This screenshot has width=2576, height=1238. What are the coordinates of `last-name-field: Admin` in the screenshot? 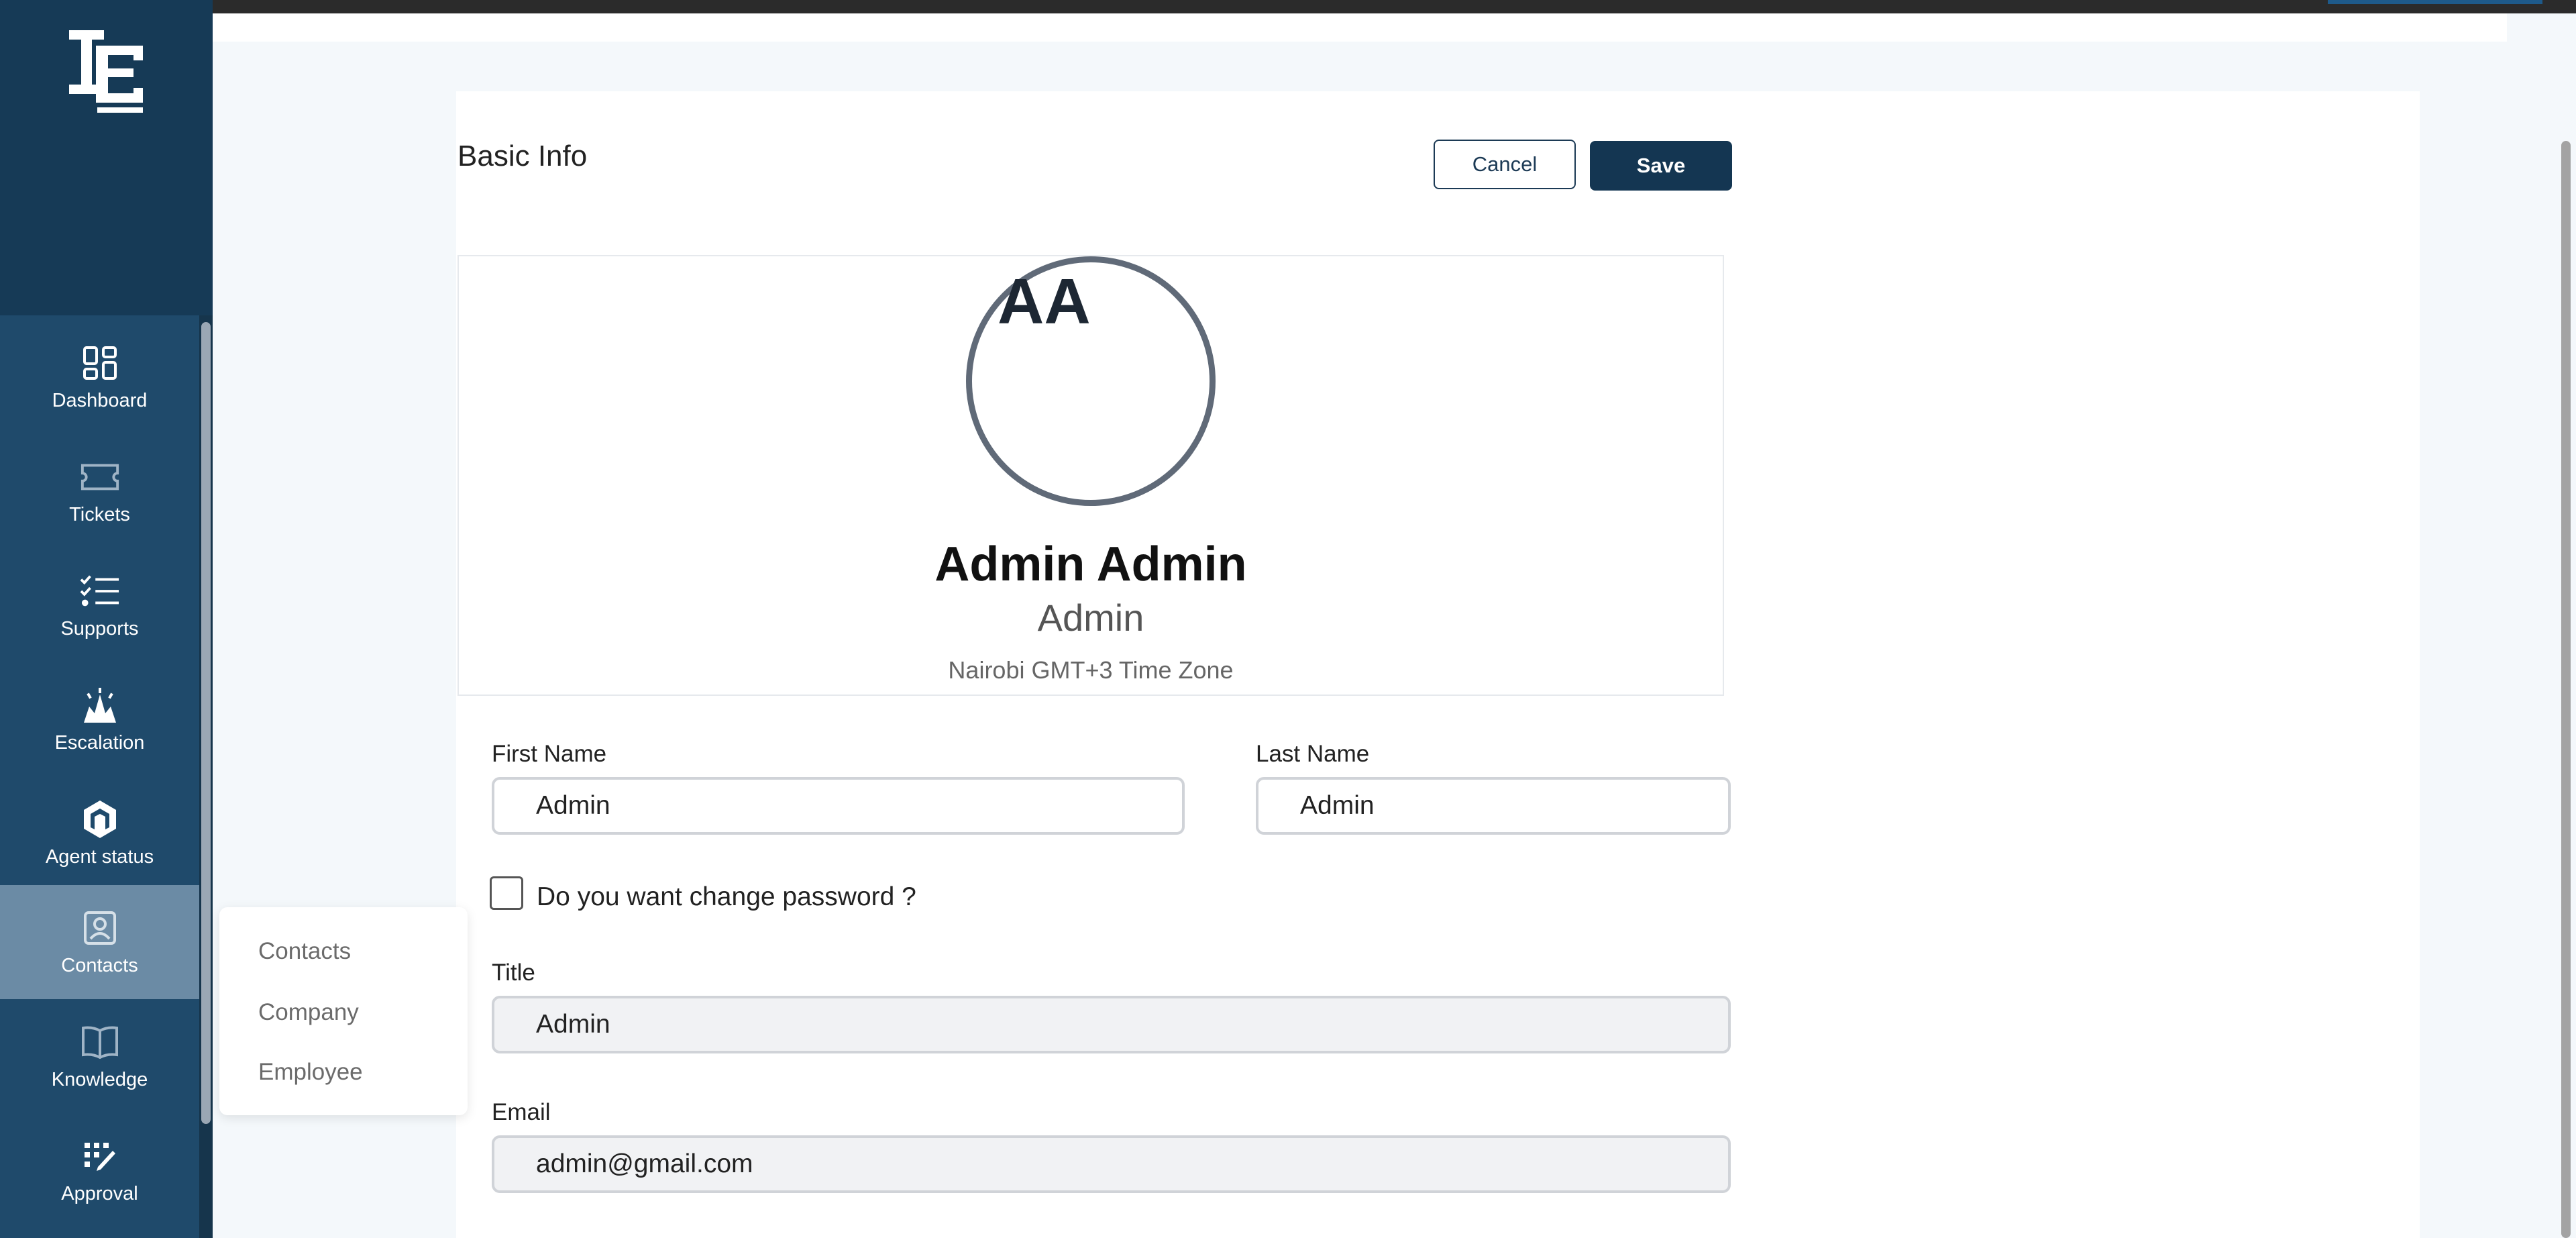 It's located at (1493, 806).